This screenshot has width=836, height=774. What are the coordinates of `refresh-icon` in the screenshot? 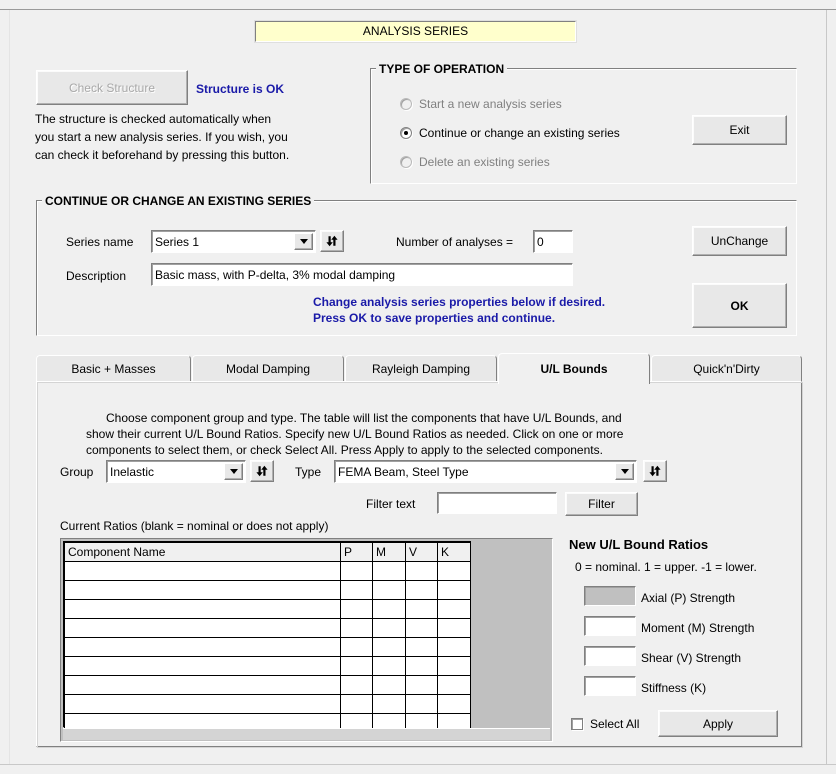 It's located at (332, 241).